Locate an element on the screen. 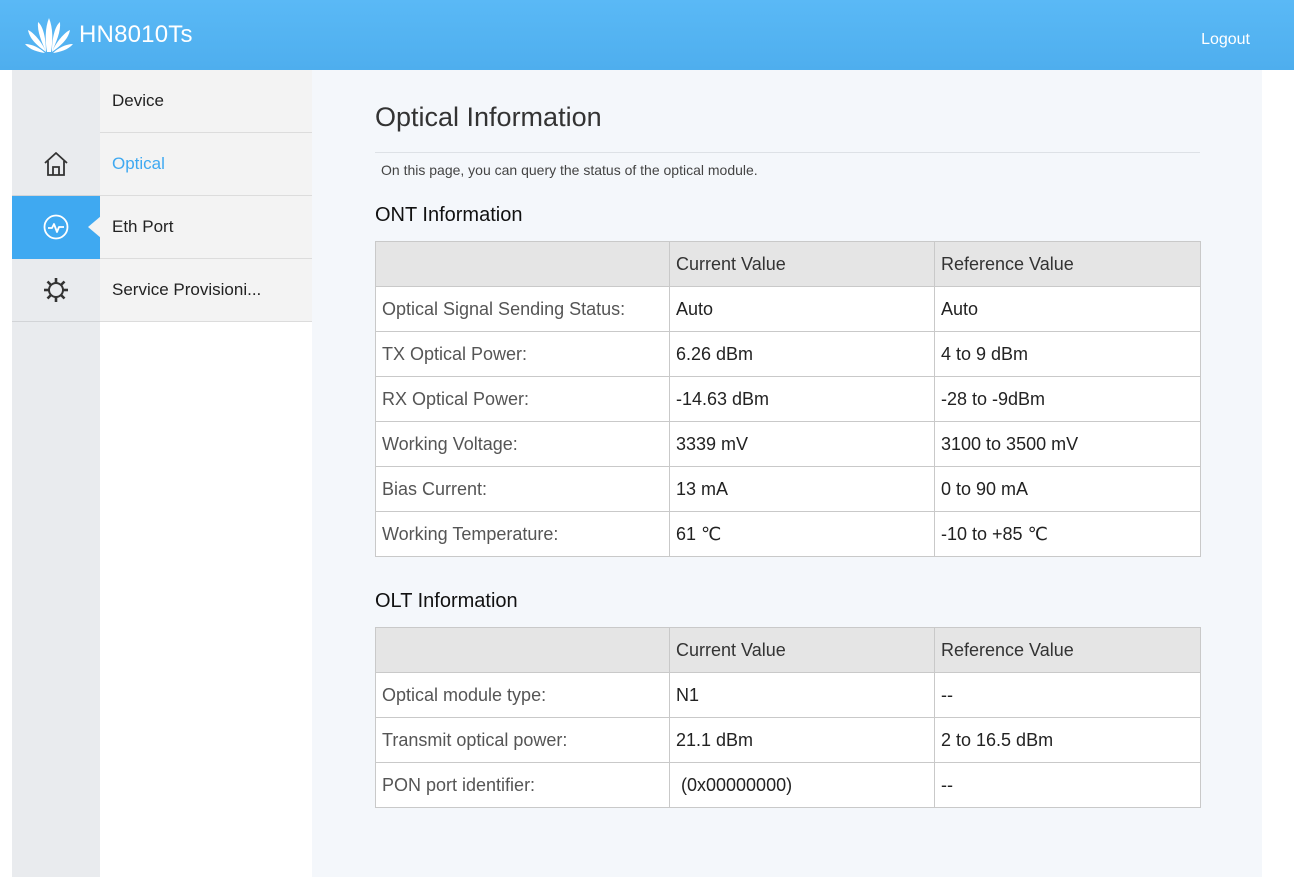 The height and width of the screenshot is (877, 1294). row-label: TX Optical Power: is located at coordinates (522, 354).